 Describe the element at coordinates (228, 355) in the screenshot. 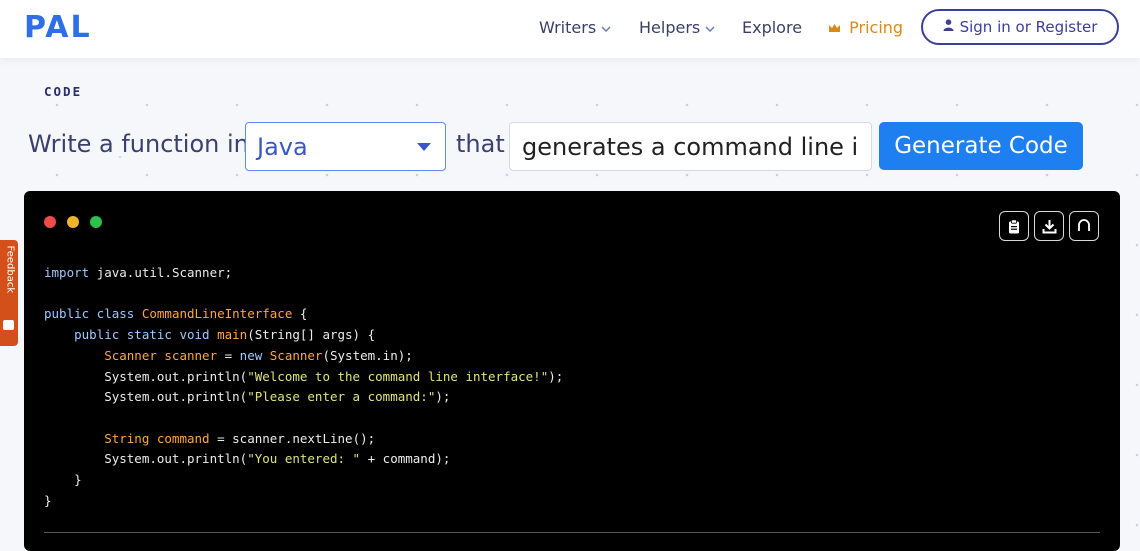

I see `code-token: =` at that location.